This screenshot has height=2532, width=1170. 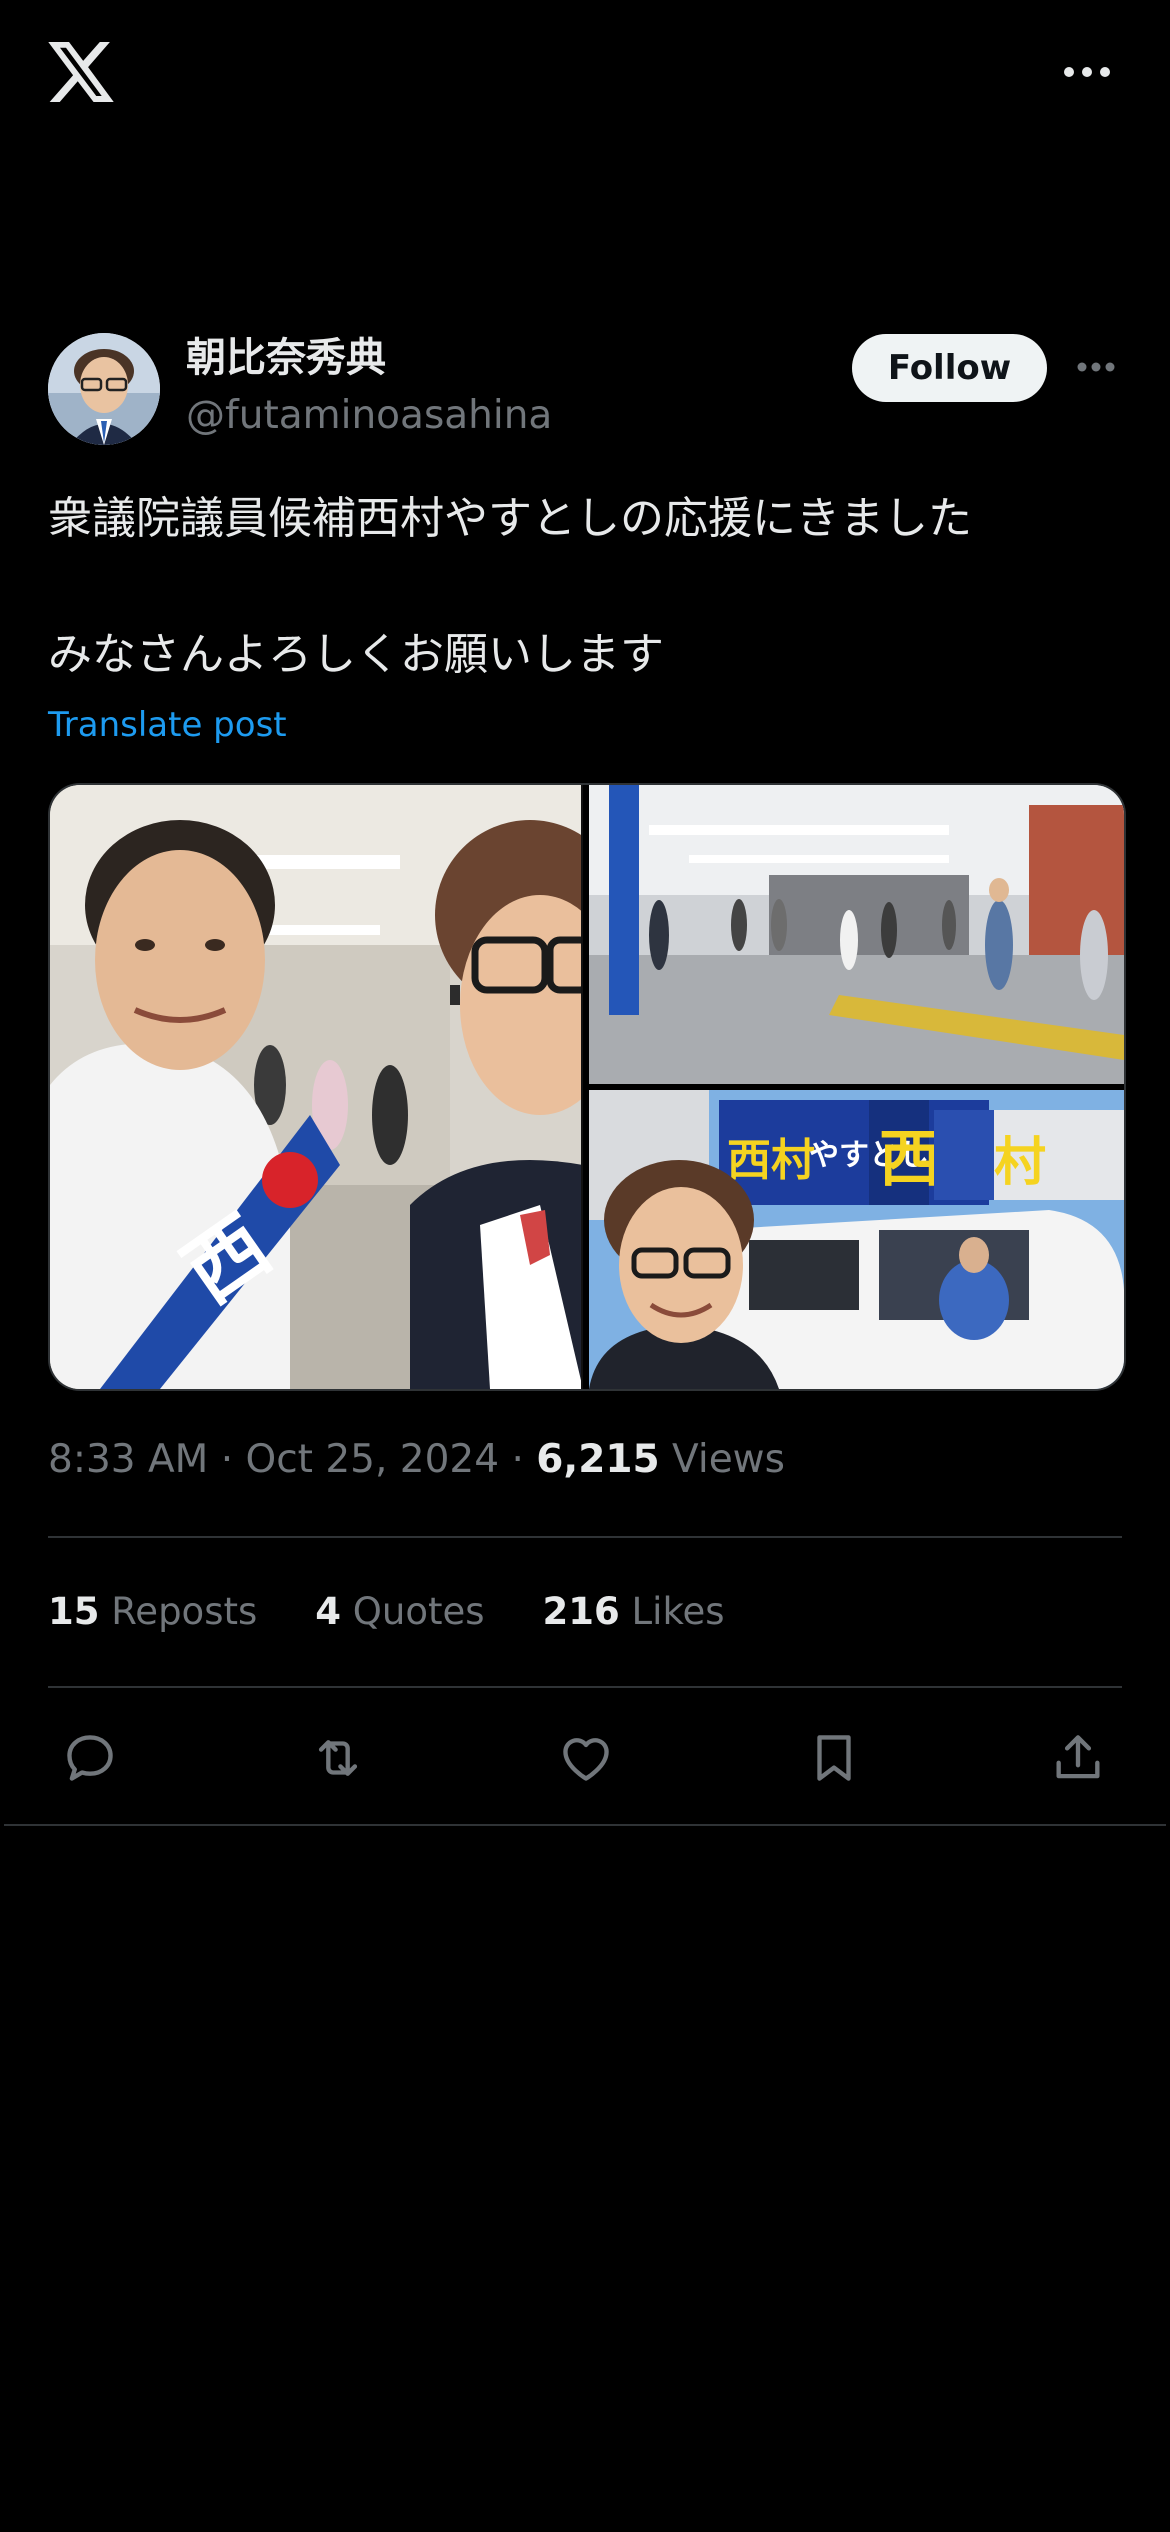 I want to click on like-button, so click(x=586, y=1758).